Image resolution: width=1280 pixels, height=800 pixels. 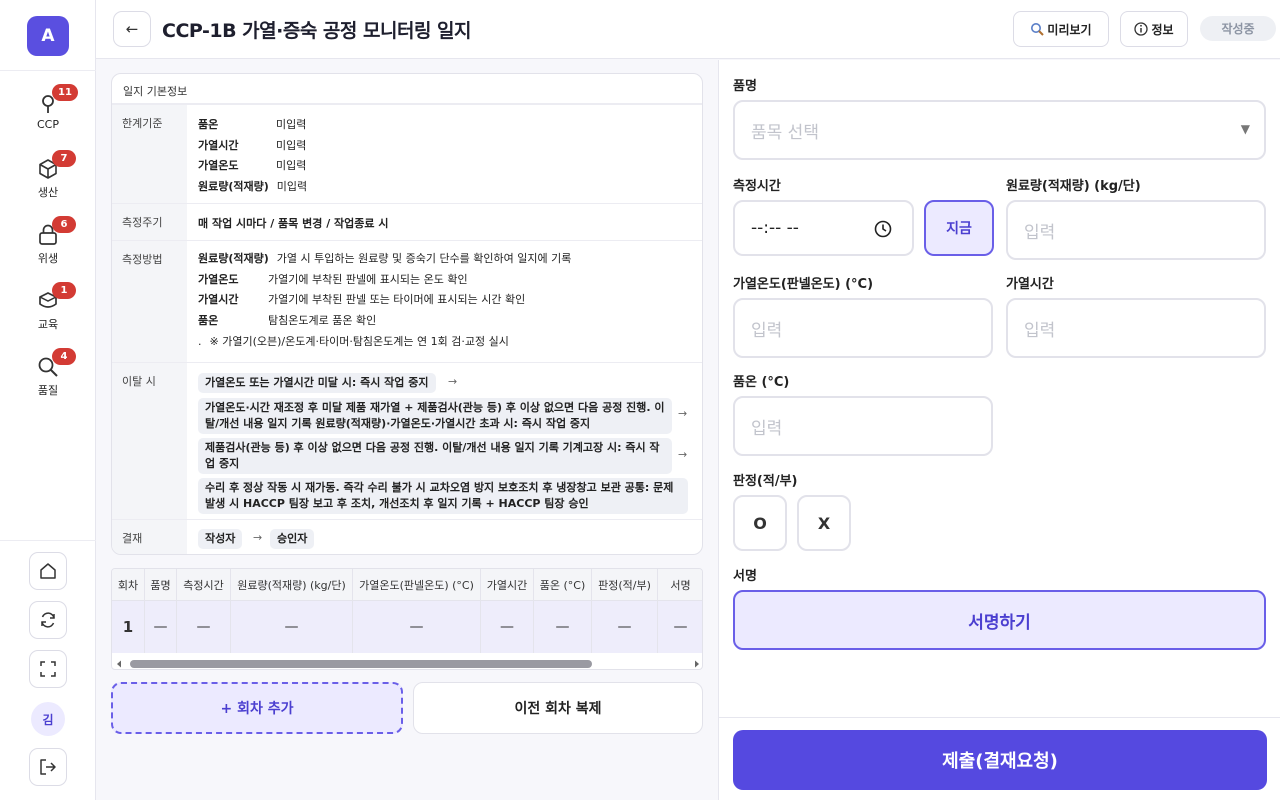 I want to click on time-input: --:-- --, so click(x=823, y=228).